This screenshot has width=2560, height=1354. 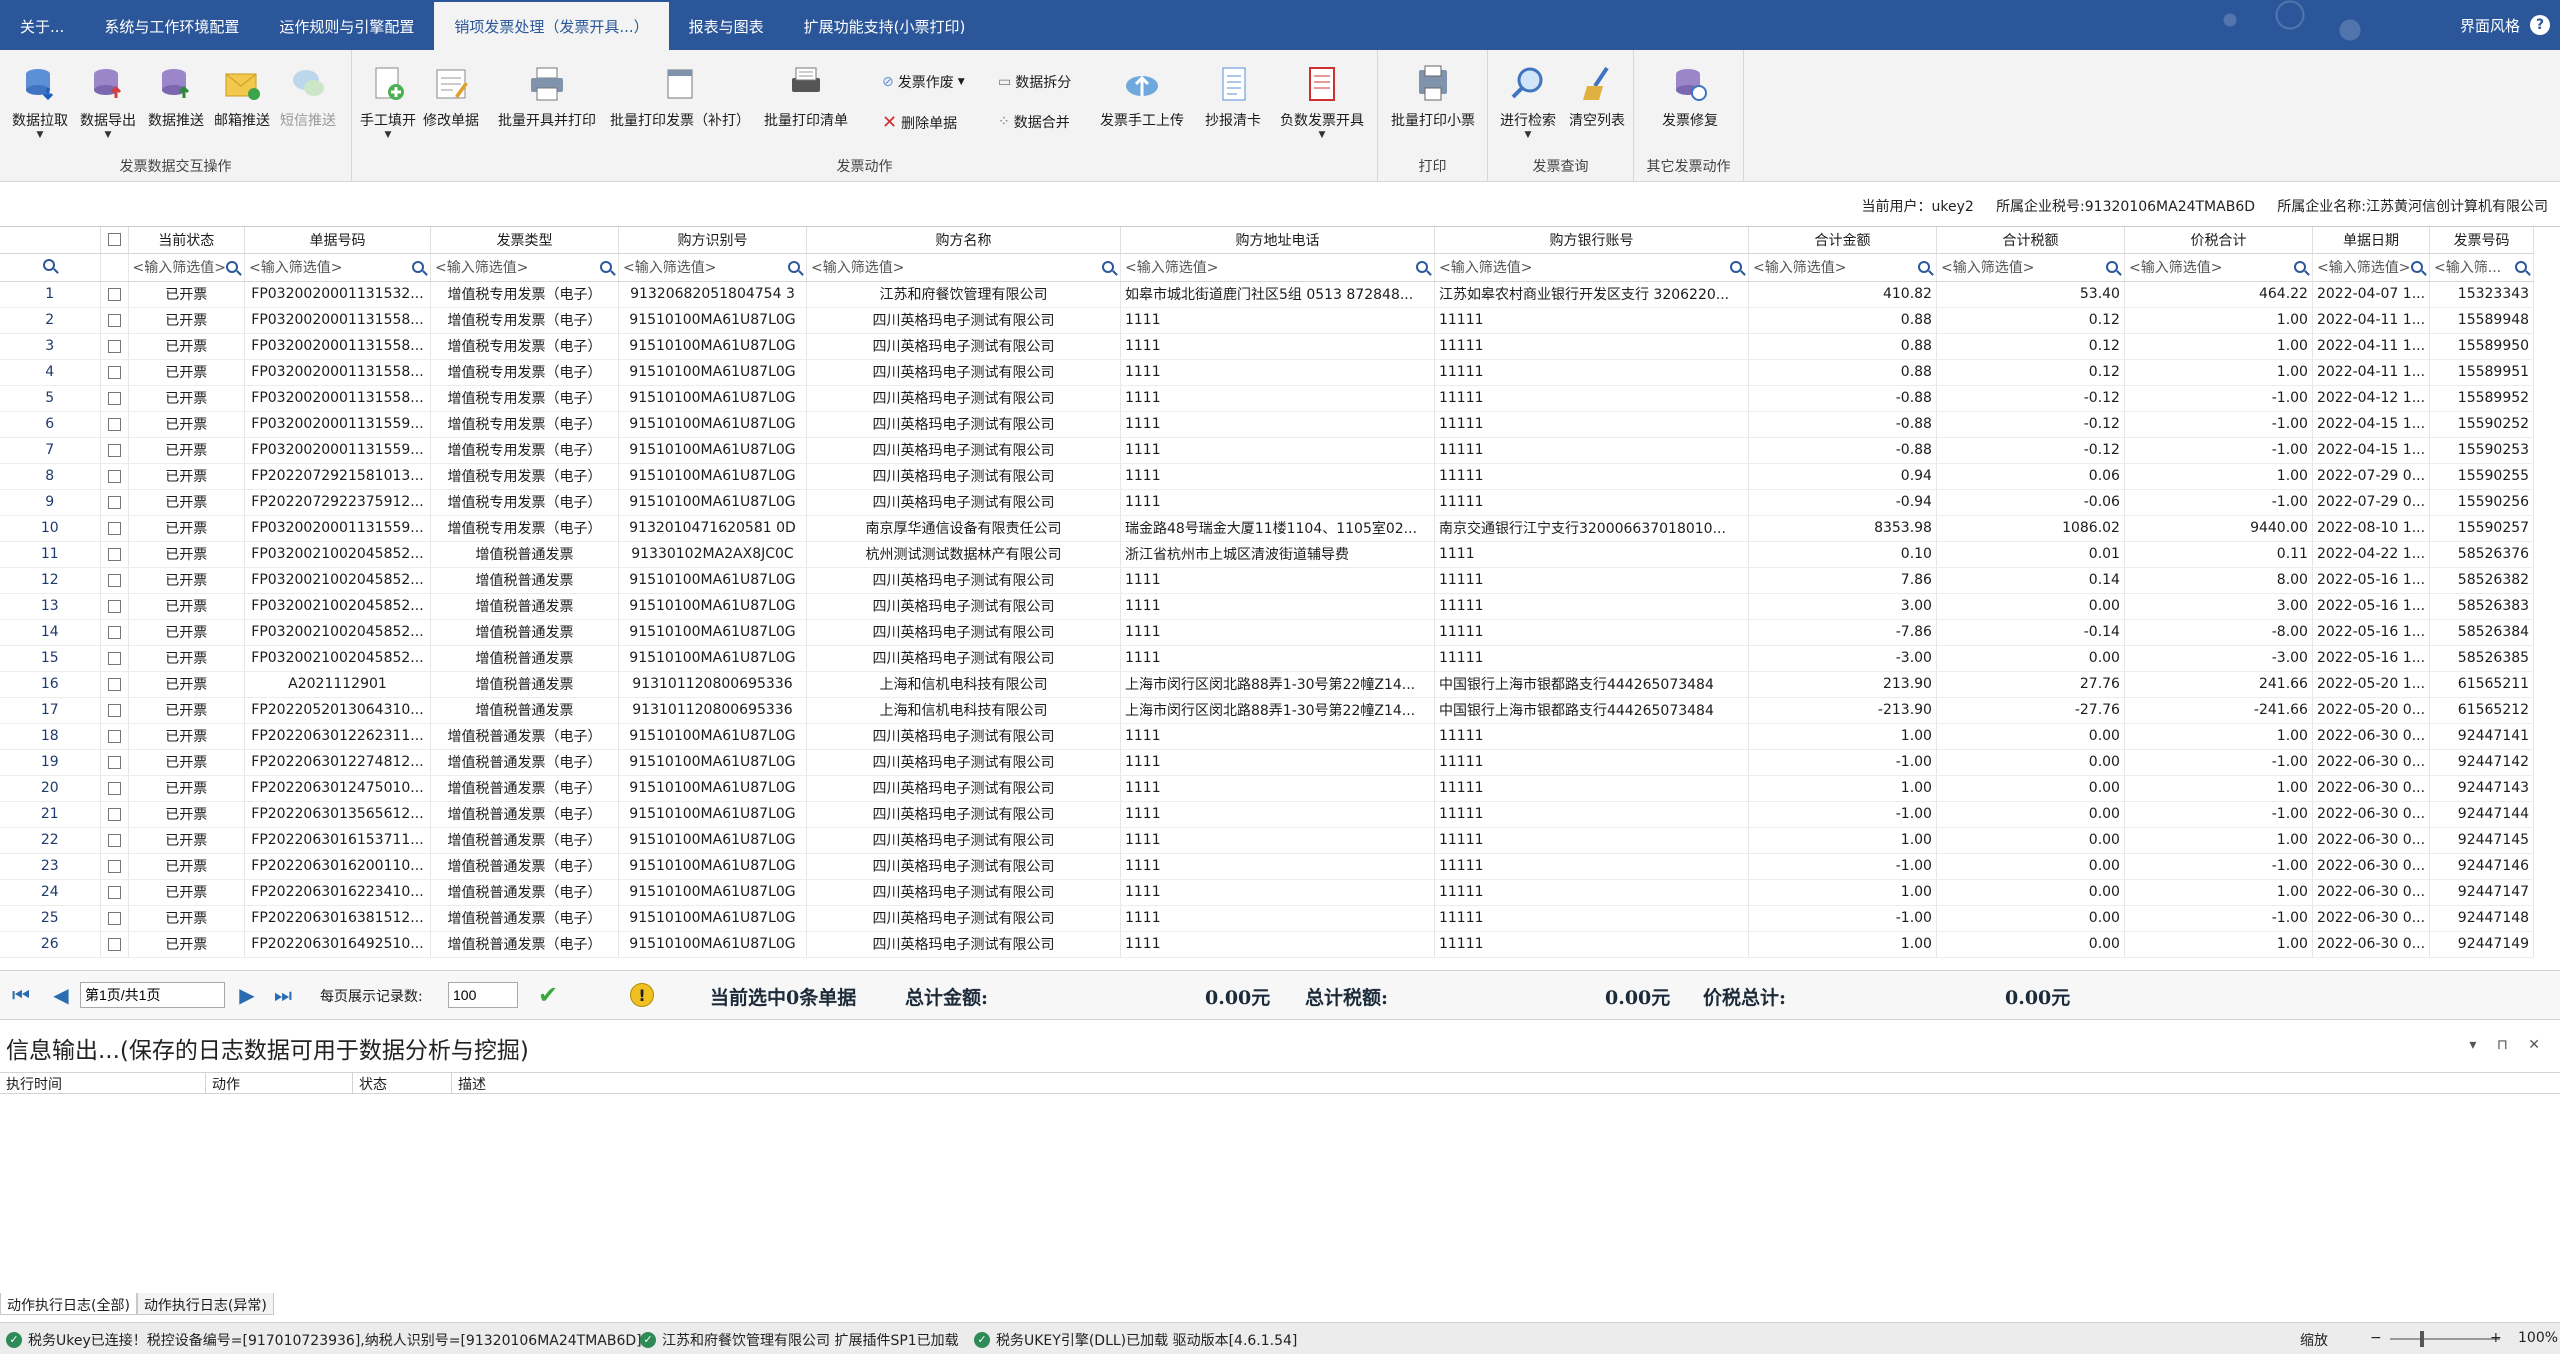 What do you see at coordinates (1142, 97) in the screenshot?
I see `manual-upload-button: 发票手工上传` at bounding box center [1142, 97].